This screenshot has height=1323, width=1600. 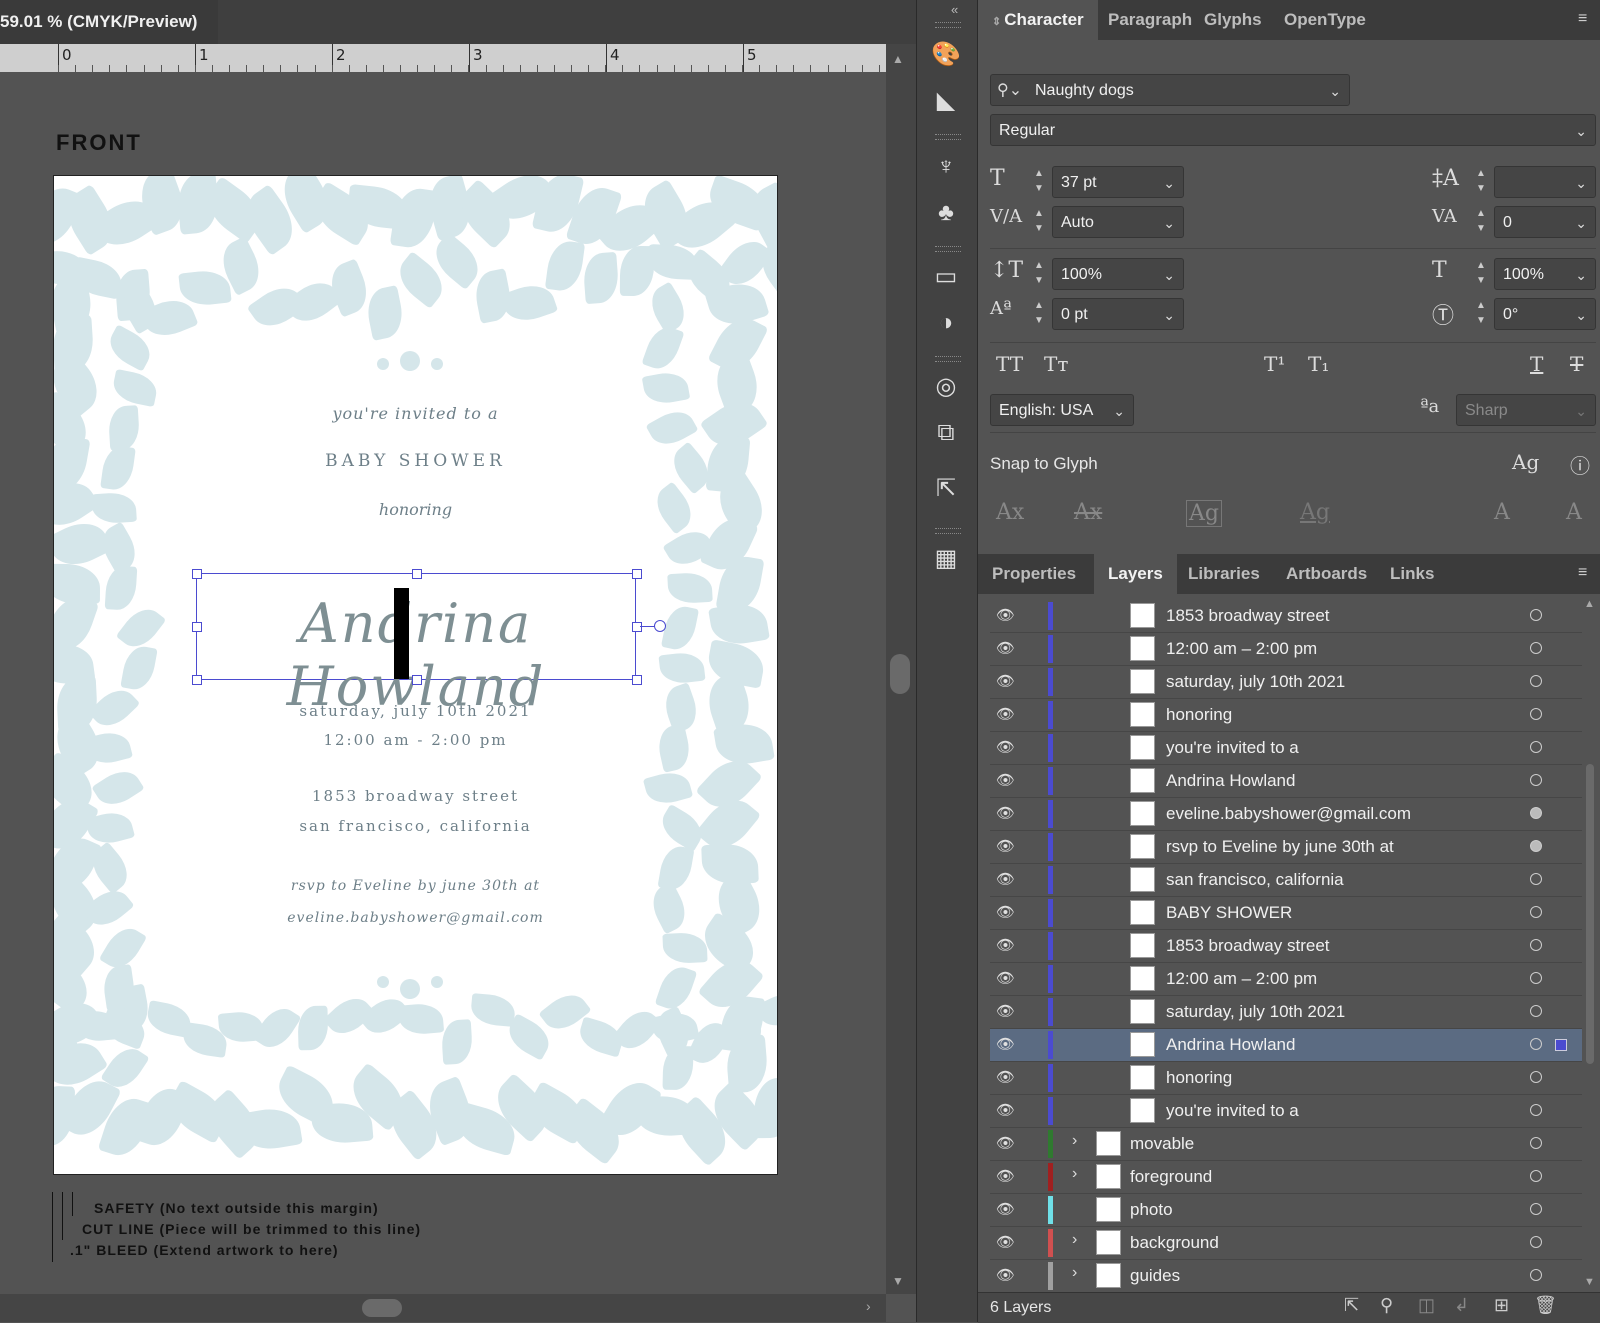 I want to click on tab-layers: Layers, so click(x=1135, y=574).